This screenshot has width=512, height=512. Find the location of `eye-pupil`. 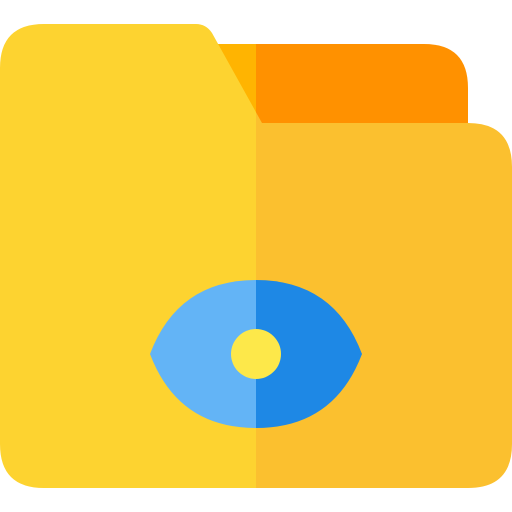

eye-pupil is located at coordinates (256, 354).